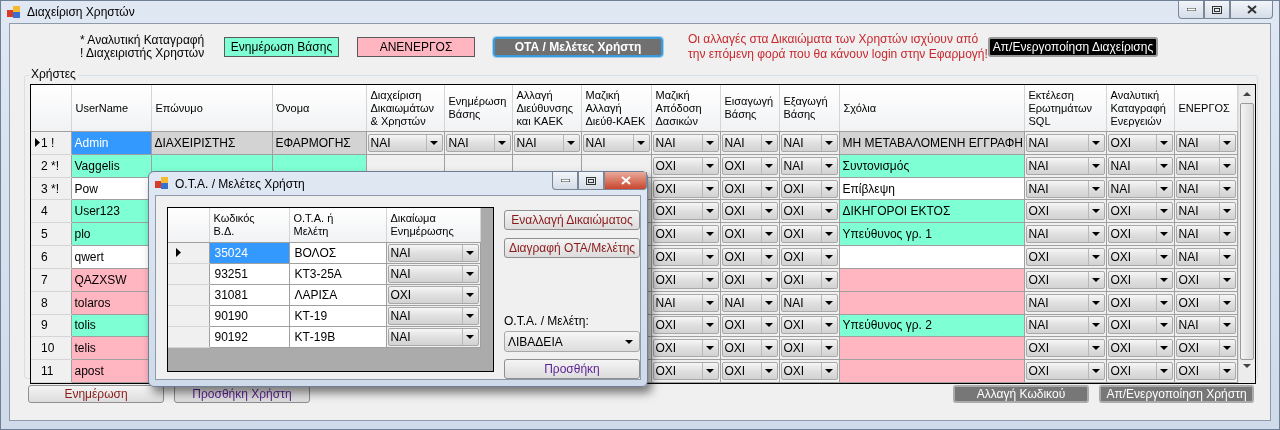 The width and height of the screenshot is (1280, 430). I want to click on toggle-user-button: Απ/Ενεργοποίηση Χρήστη, so click(1176, 394).